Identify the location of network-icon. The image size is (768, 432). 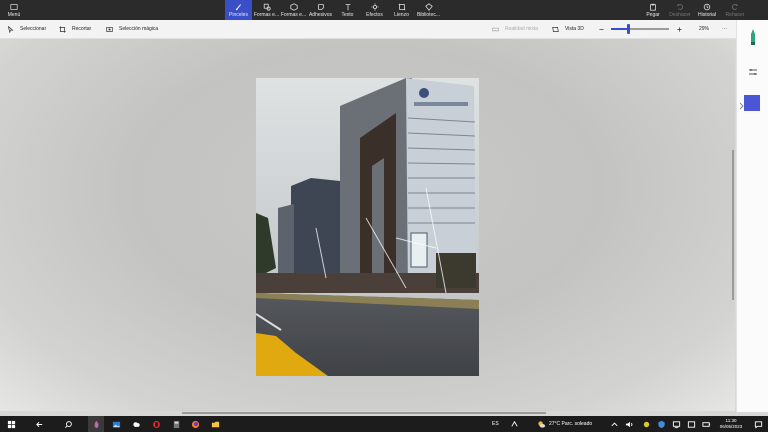
(676, 424).